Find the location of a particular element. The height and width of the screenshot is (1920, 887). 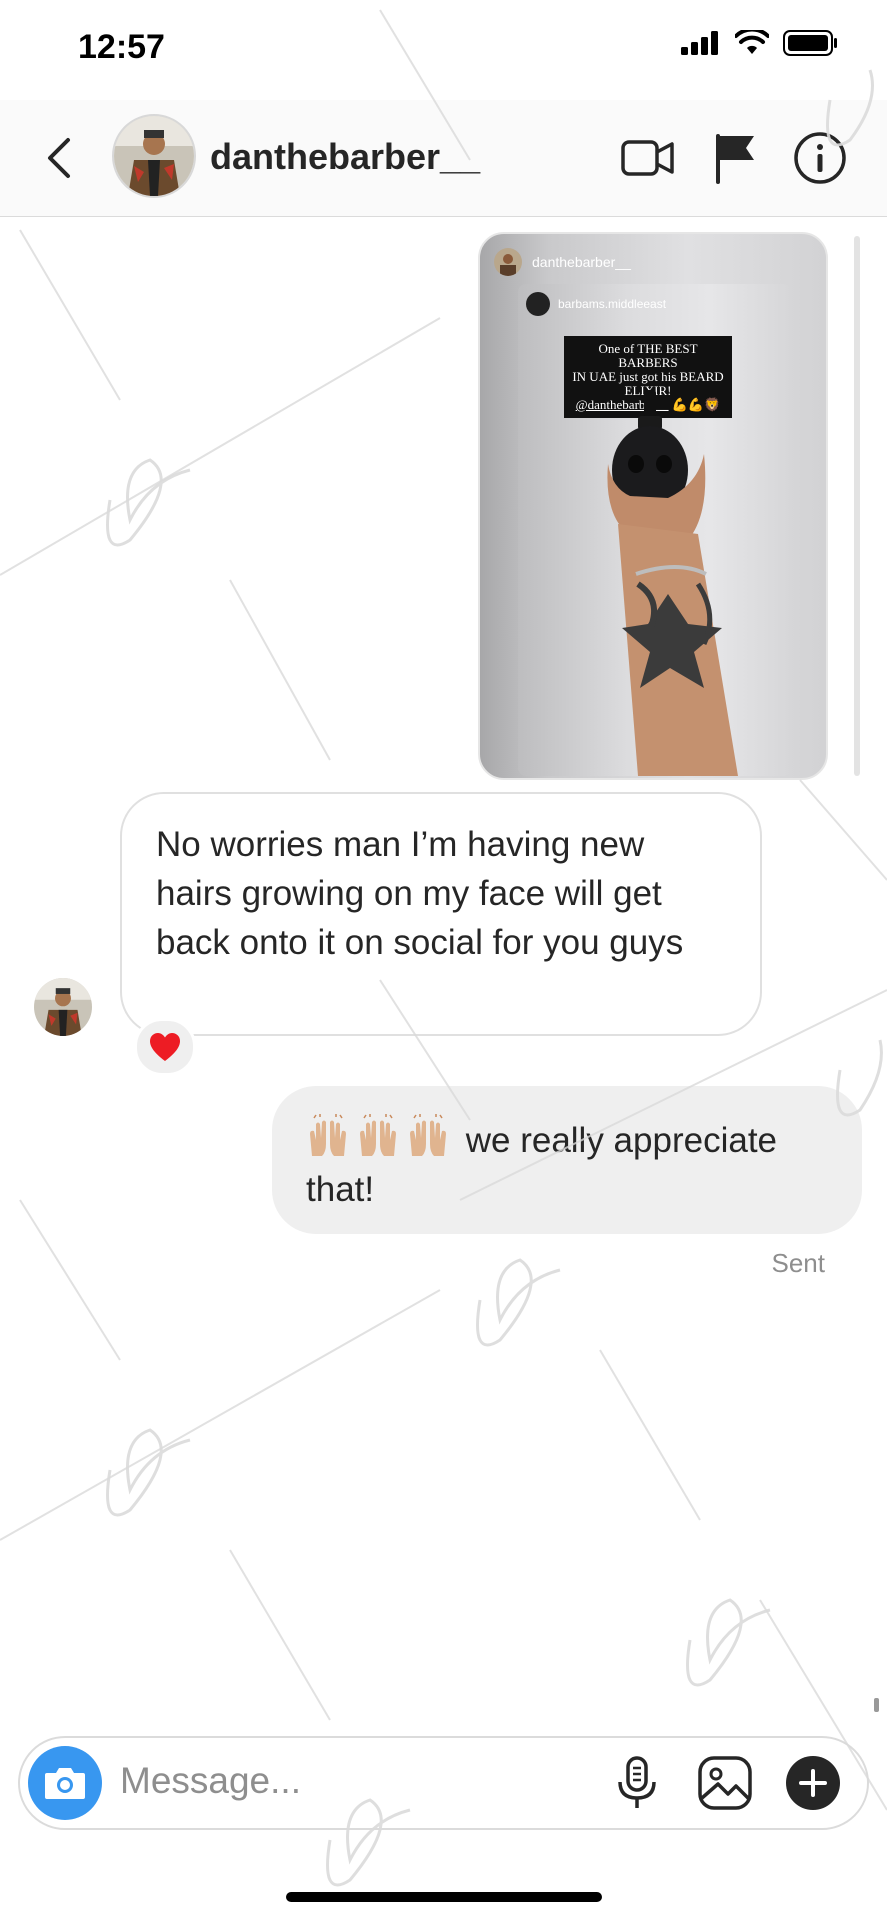

camera-icon is located at coordinates (65, 1783).